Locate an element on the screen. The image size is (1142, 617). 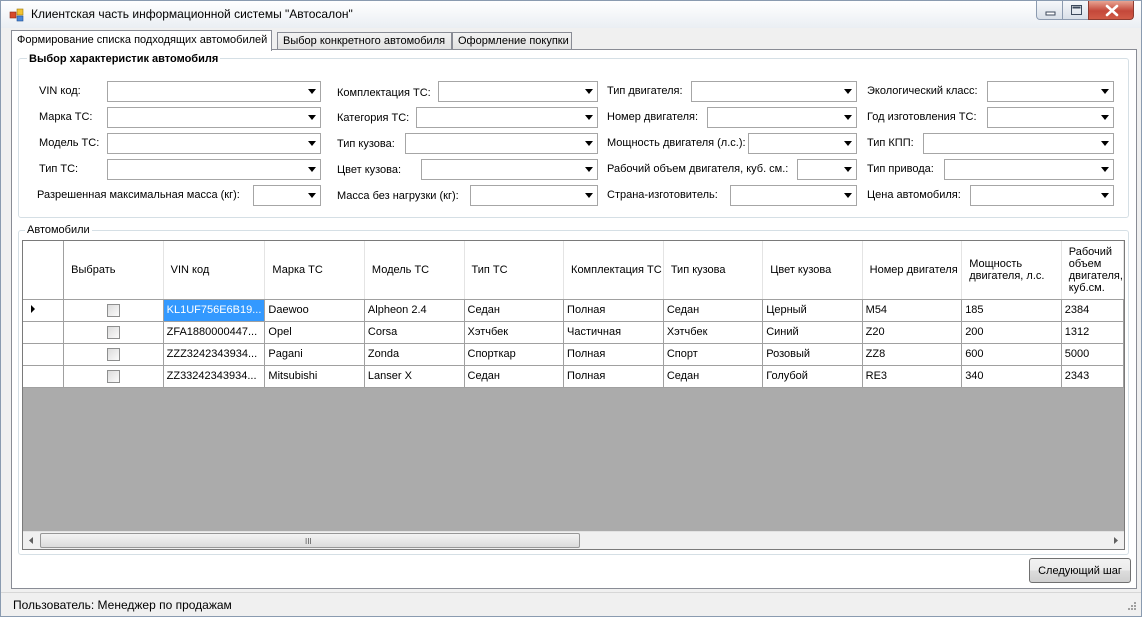
column-header-make: Марка ТС is located at coordinates (314, 270).